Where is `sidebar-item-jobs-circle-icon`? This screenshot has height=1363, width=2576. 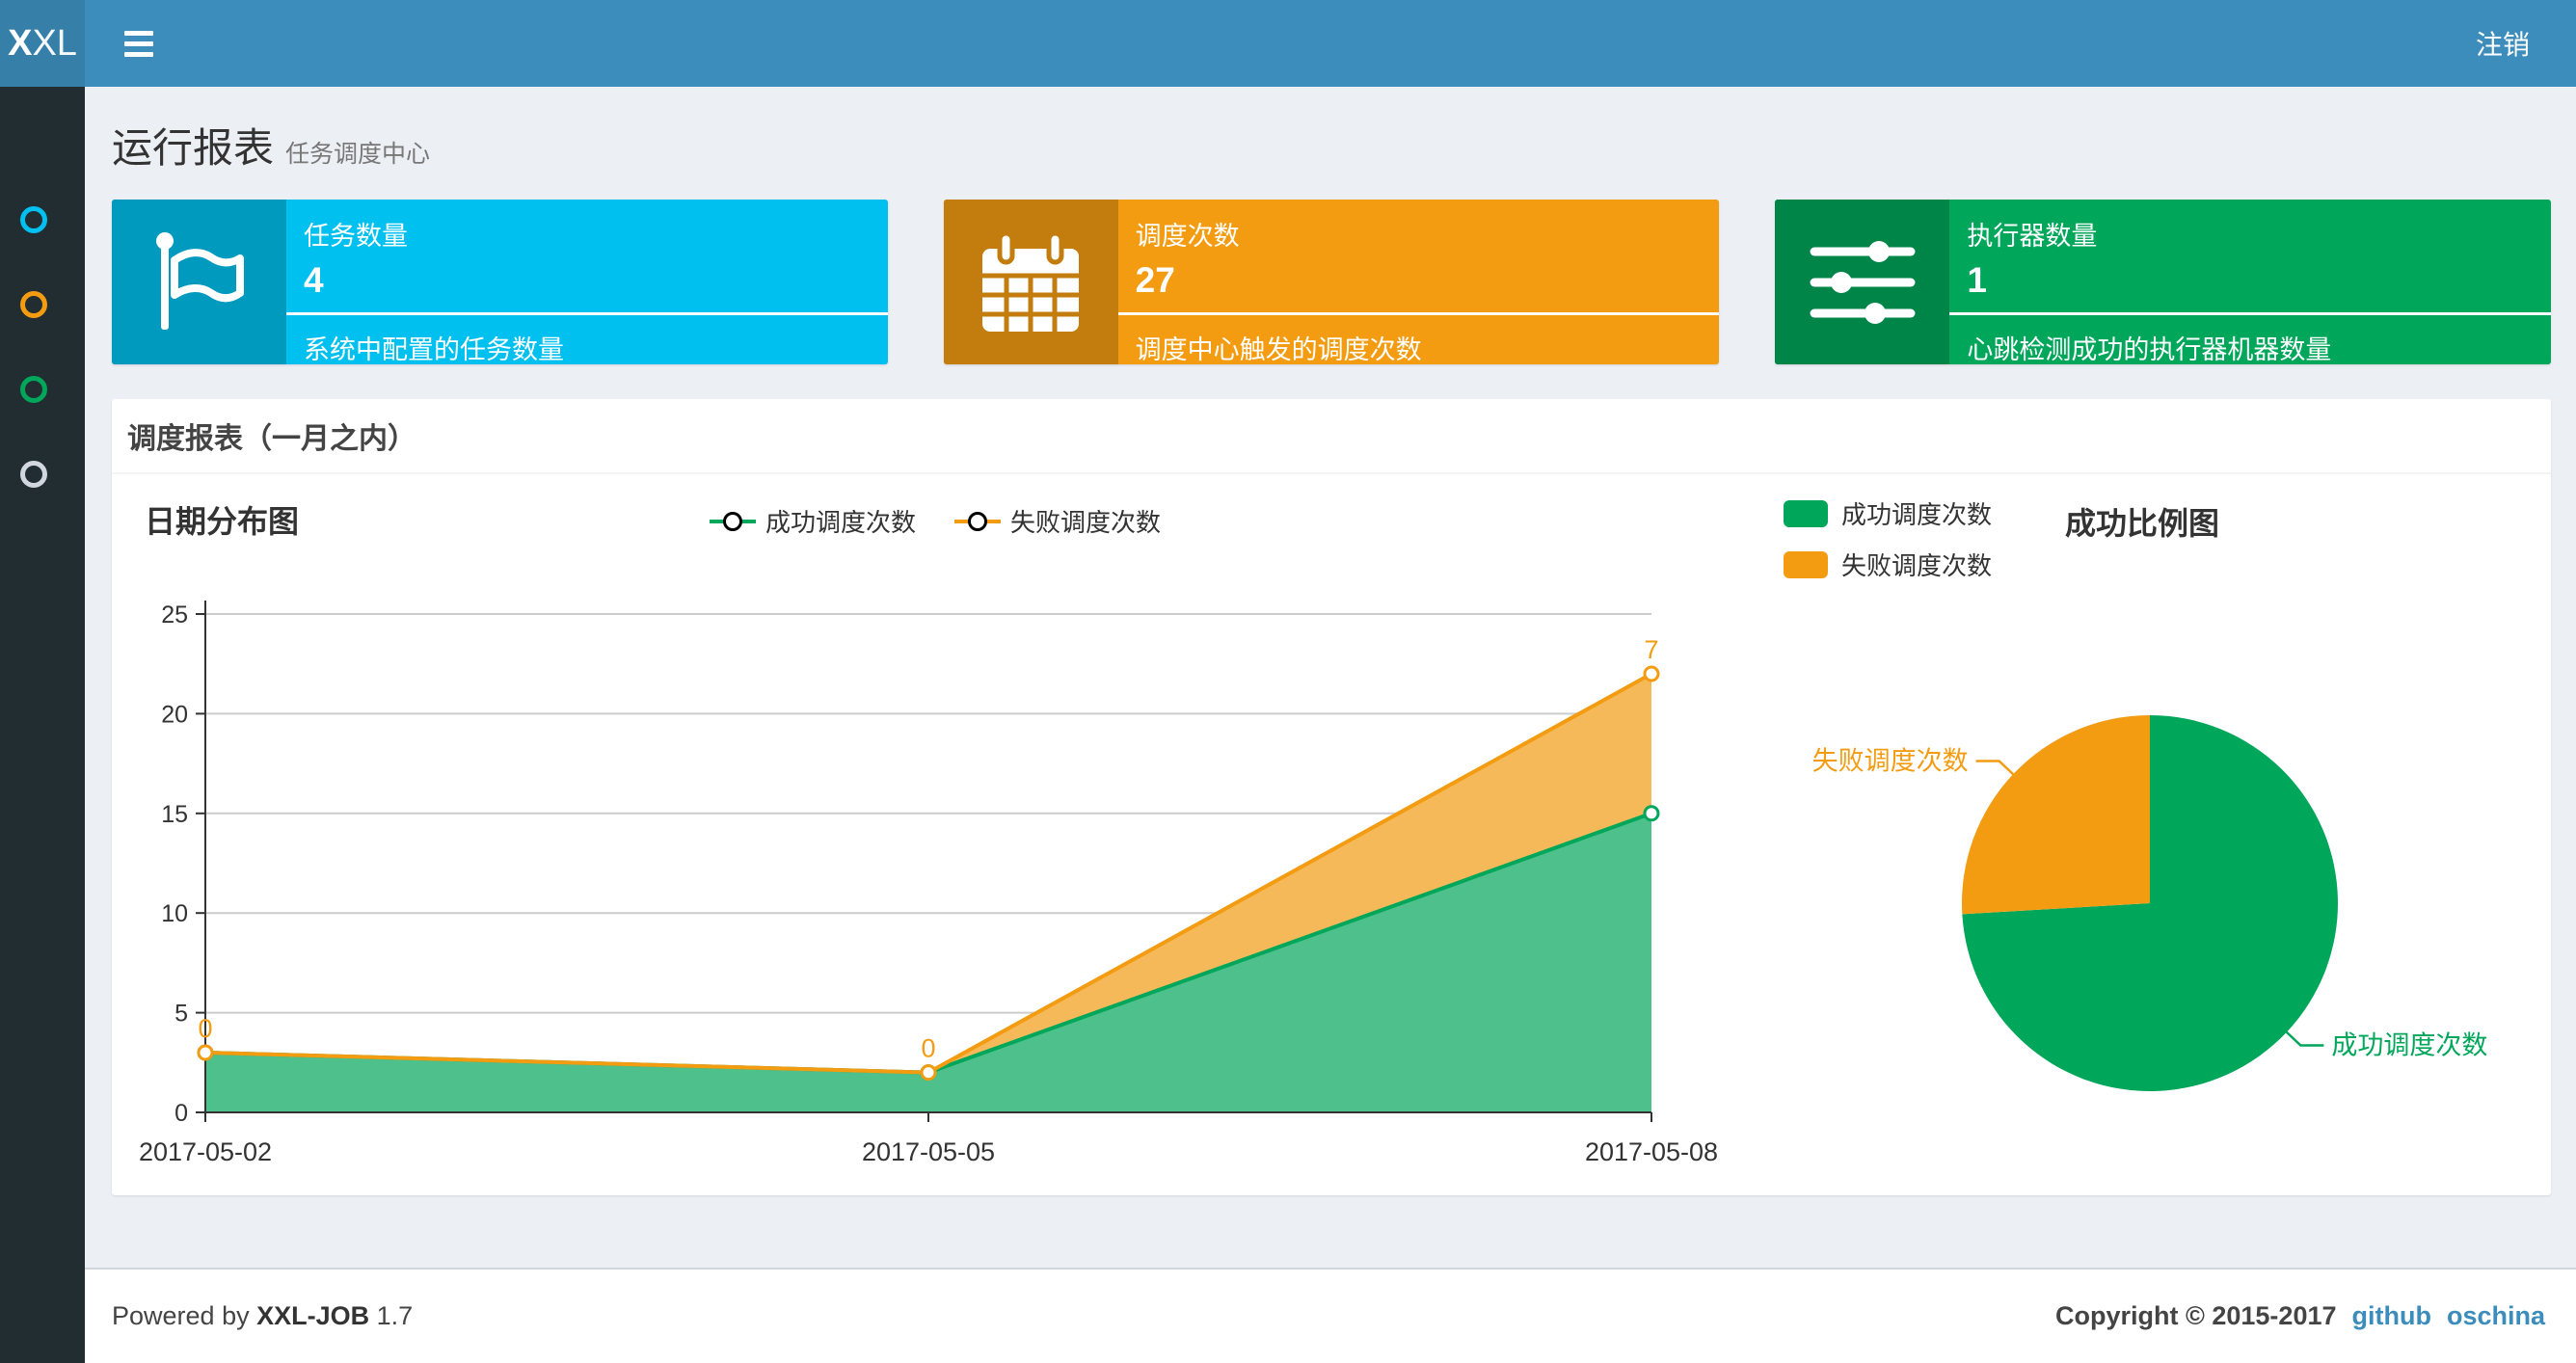
sidebar-item-jobs-circle-icon is located at coordinates (34, 304).